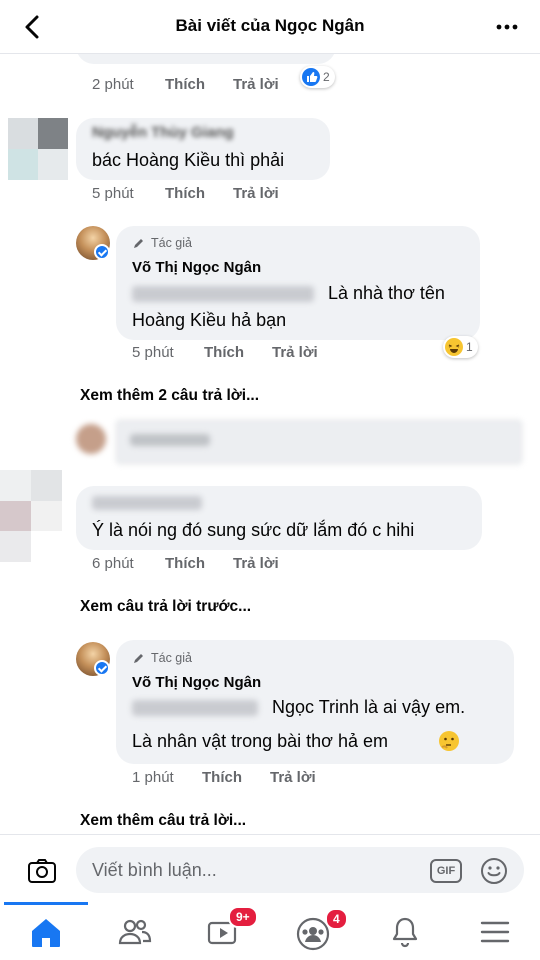 Image resolution: width=540 pixels, height=960 pixels. Describe the element at coordinates (300, 870) in the screenshot. I see `comment-input: Viết bình luận... GIF` at that location.